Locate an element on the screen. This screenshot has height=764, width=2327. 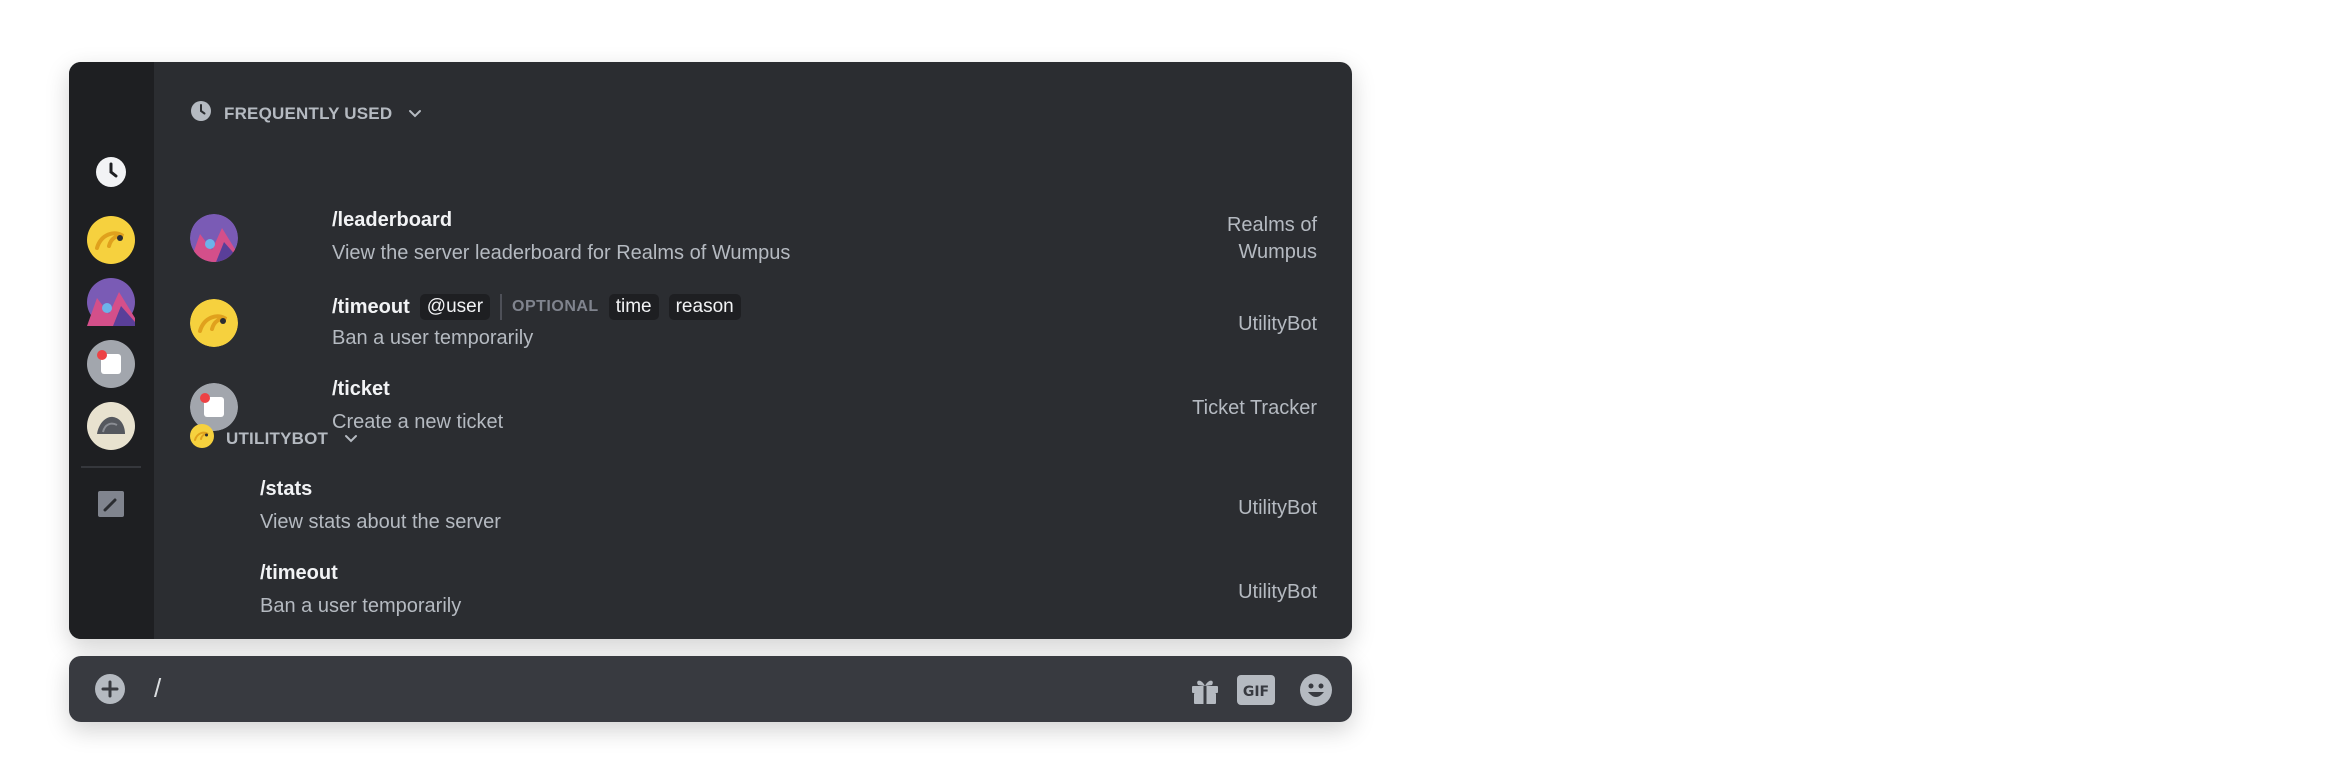
svg-text: GIF is located at coordinates (1256, 692).